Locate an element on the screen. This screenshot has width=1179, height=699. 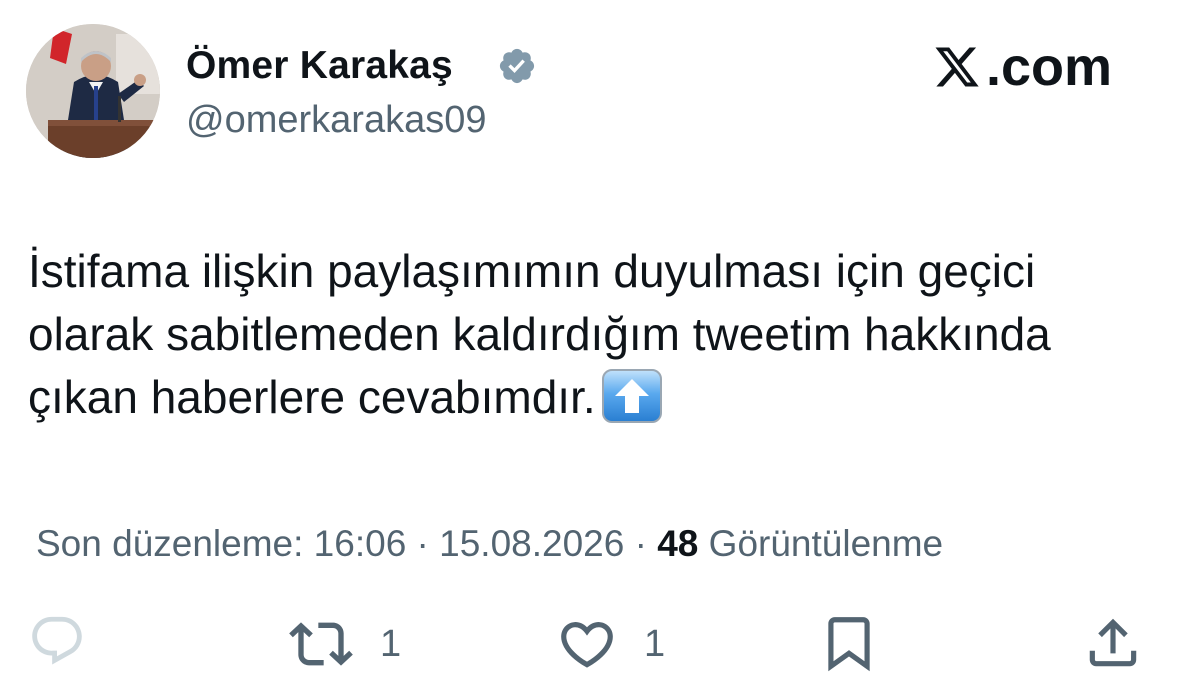
reply-button is located at coordinates (57, 641).